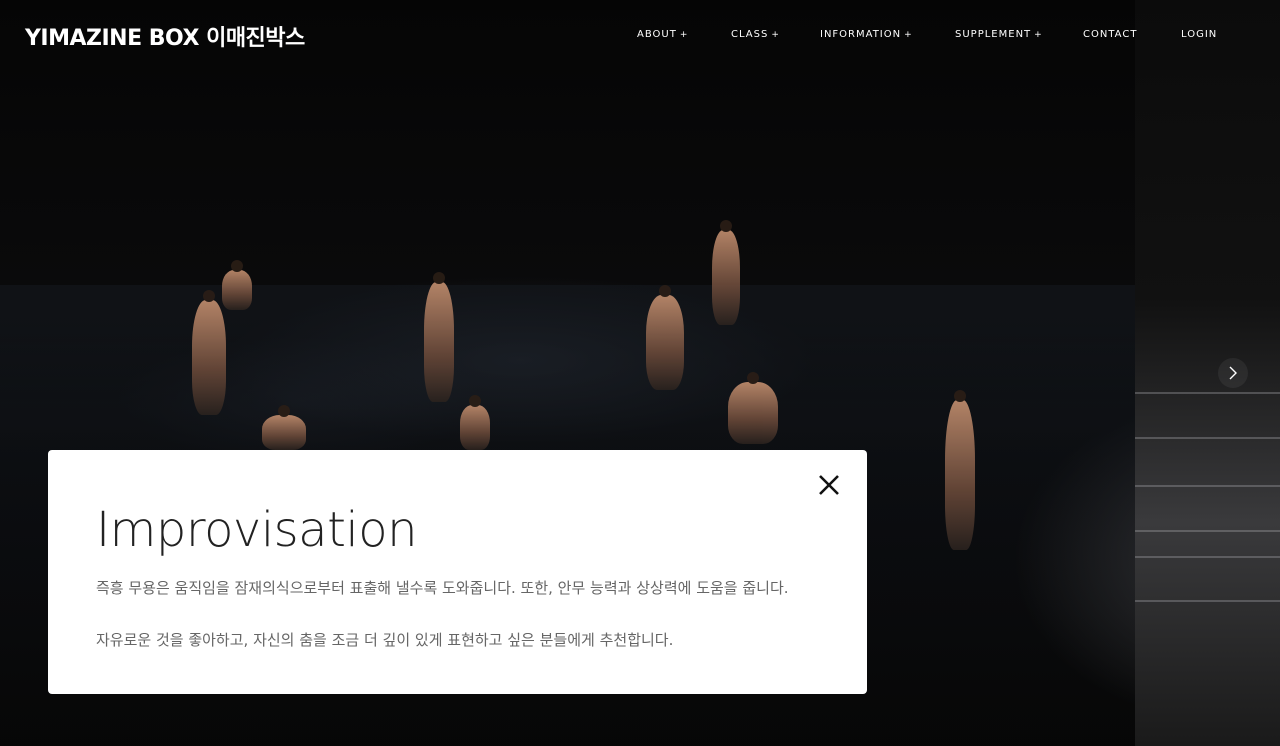  I want to click on nav-item-information: INFORMATION +, so click(866, 34).